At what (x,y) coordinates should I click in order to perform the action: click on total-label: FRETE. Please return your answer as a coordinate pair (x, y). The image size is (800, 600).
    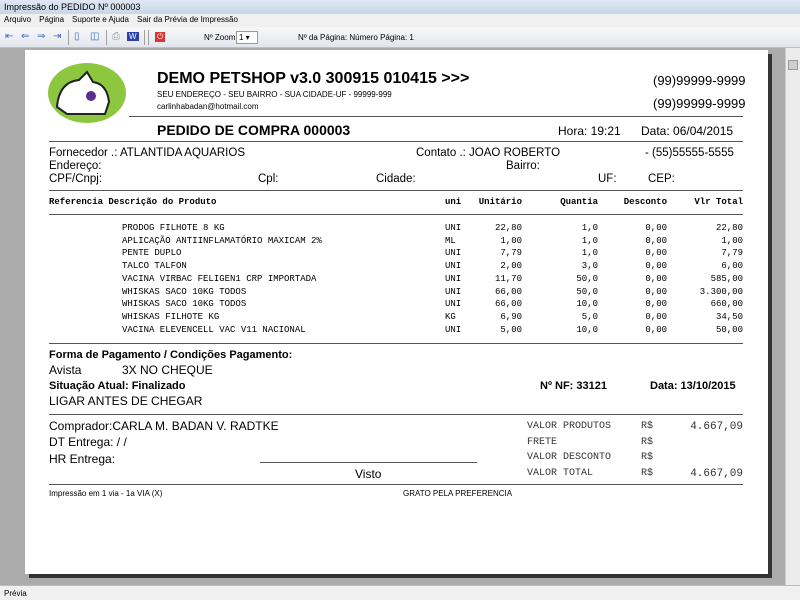
    Looking at the image, I should click on (542, 442).